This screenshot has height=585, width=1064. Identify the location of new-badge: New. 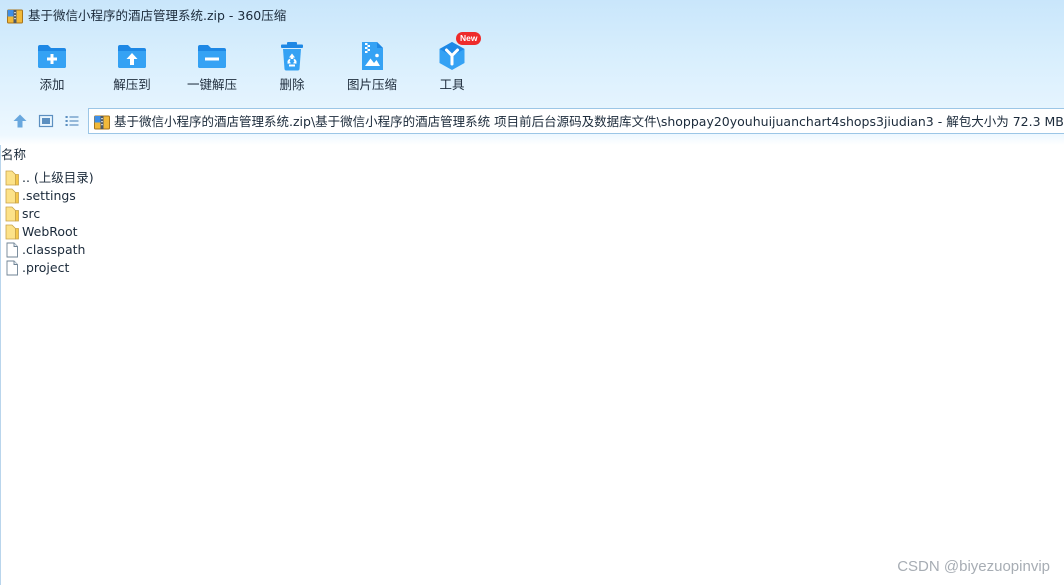
(469, 38).